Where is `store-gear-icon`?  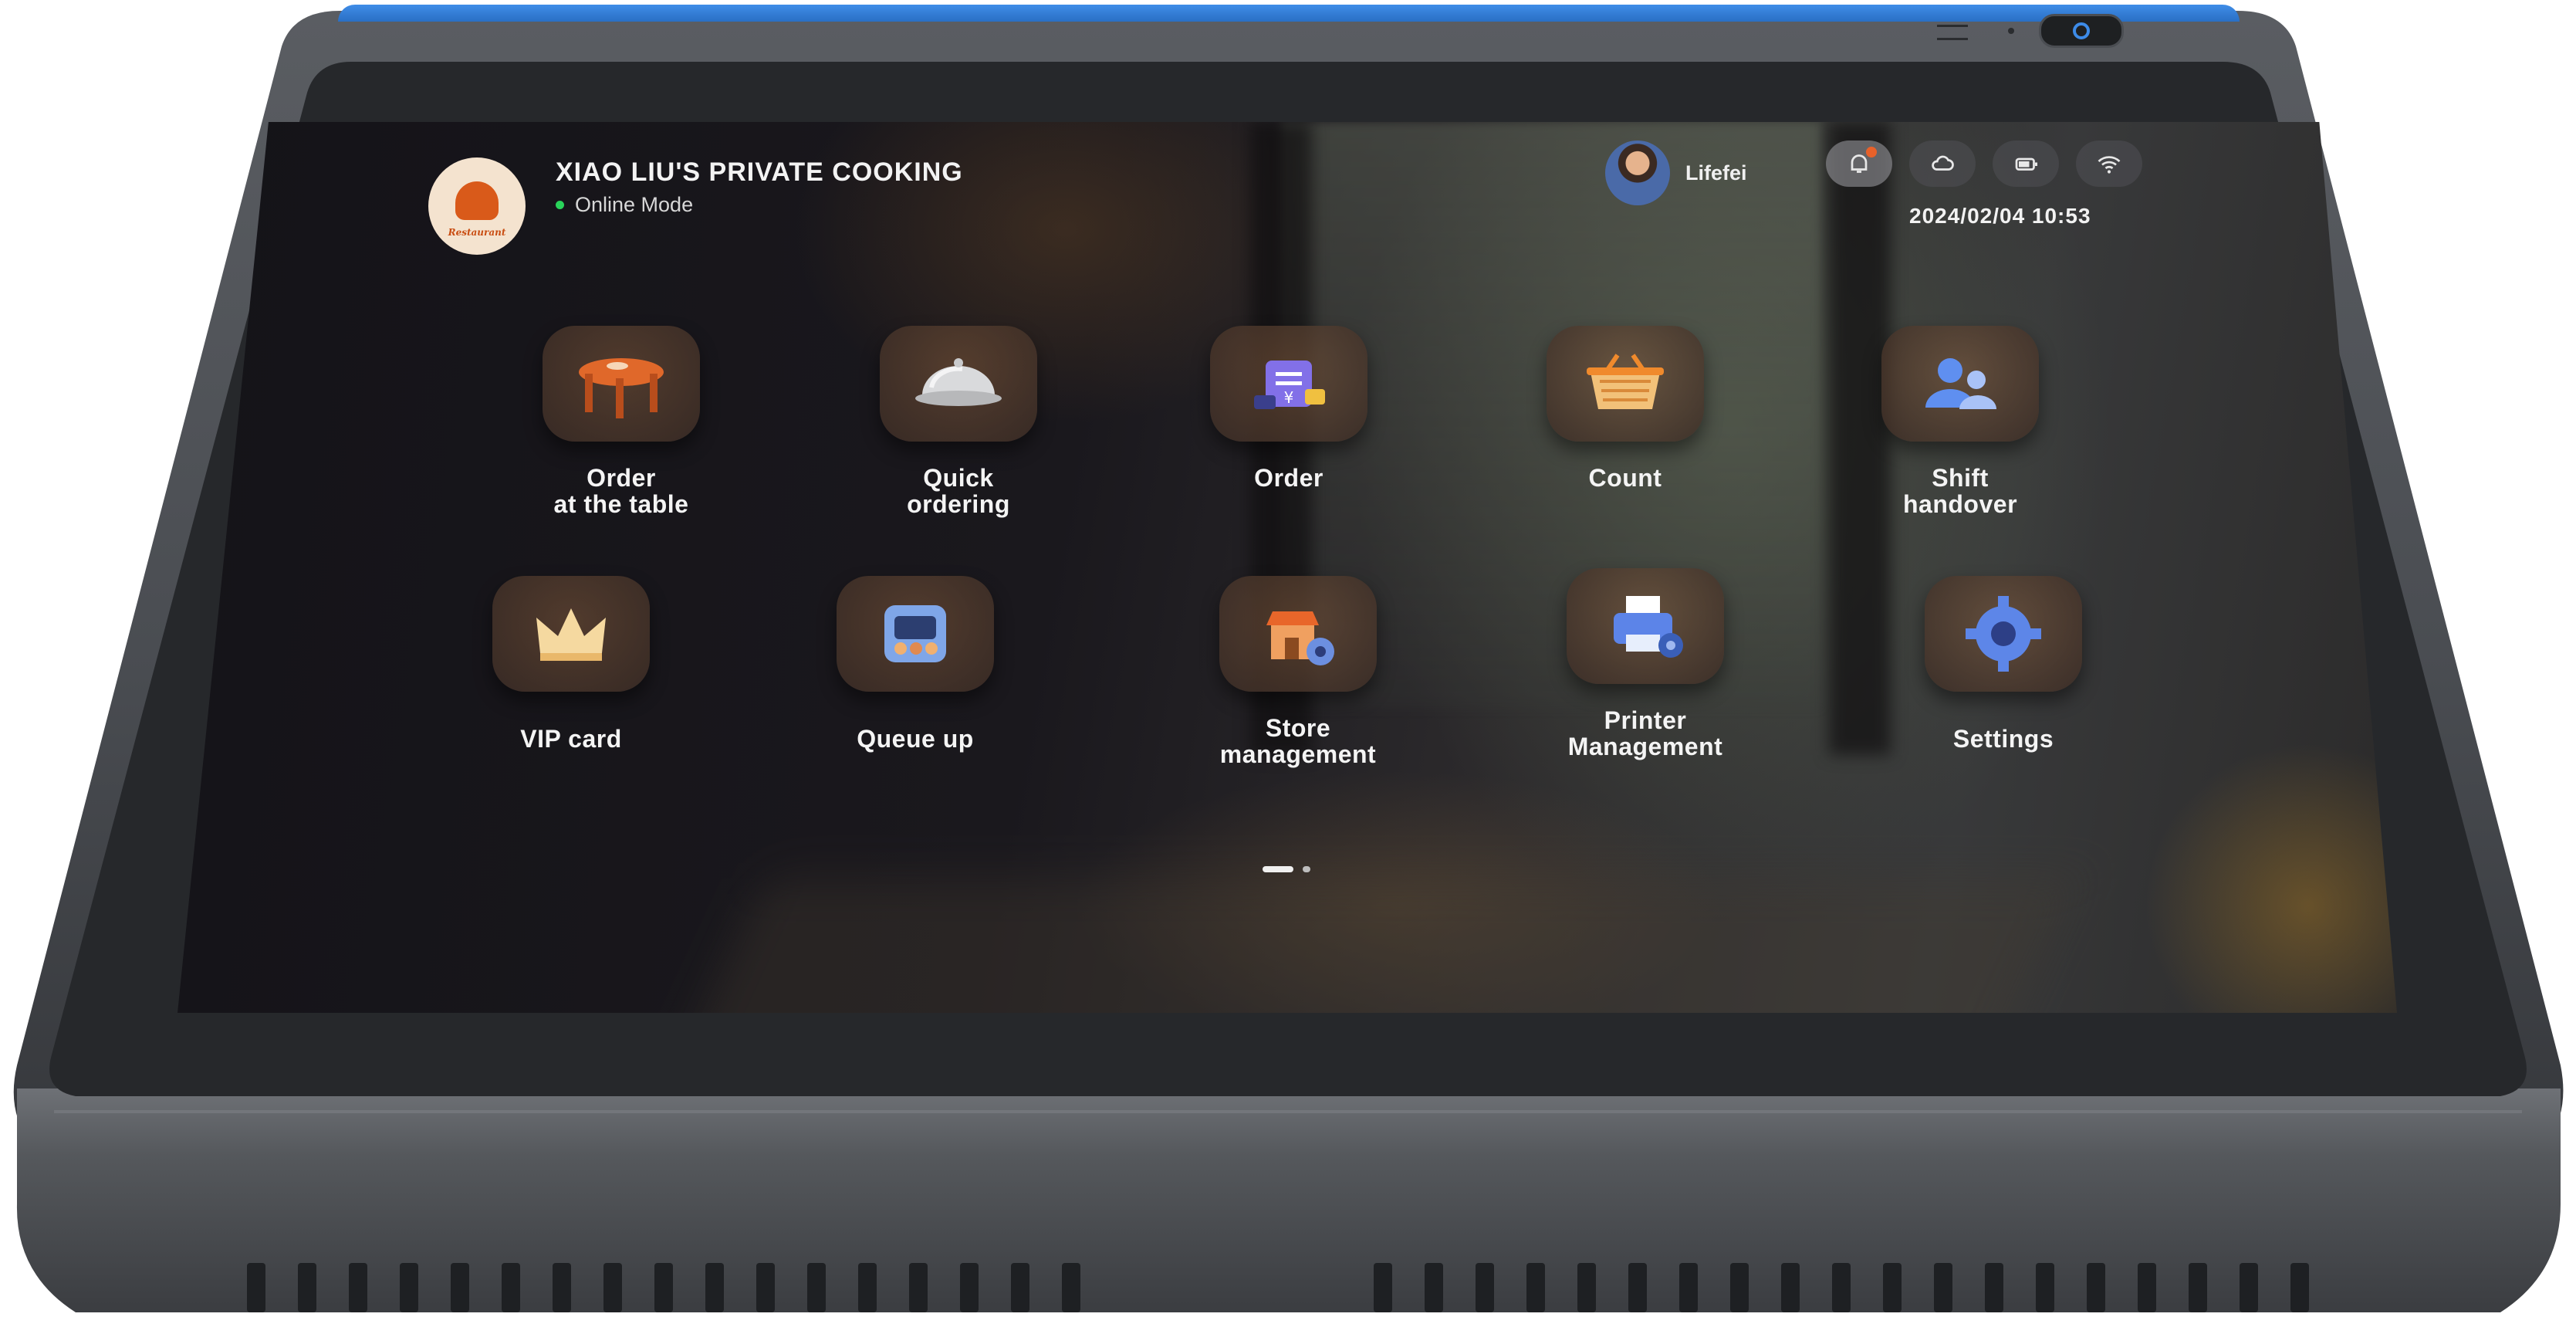 store-gear-icon is located at coordinates (1298, 634).